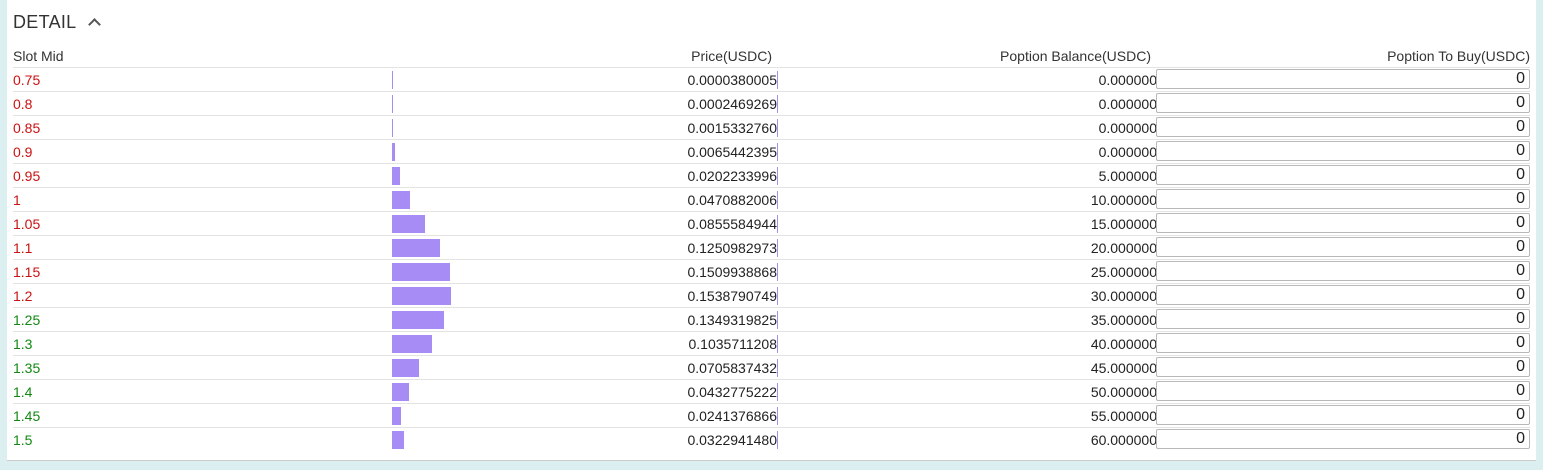 The width and height of the screenshot is (1543, 470). Describe the element at coordinates (732, 416) in the screenshot. I see `price-value: 0.0241376866` at that location.